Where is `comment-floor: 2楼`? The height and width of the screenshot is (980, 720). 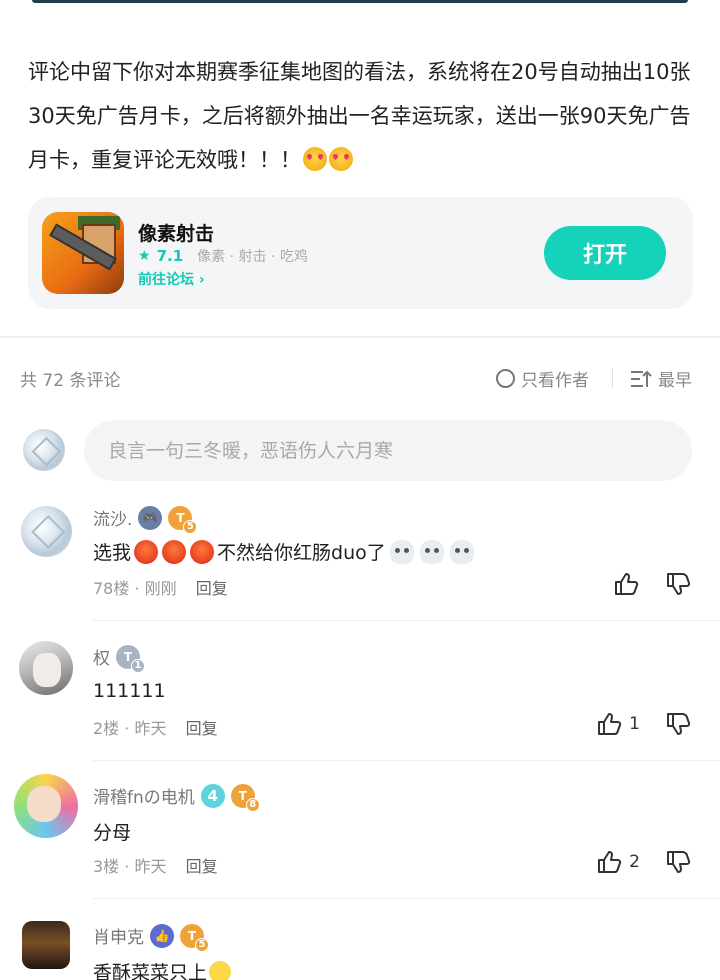
comment-floor: 2楼 is located at coordinates (106, 728).